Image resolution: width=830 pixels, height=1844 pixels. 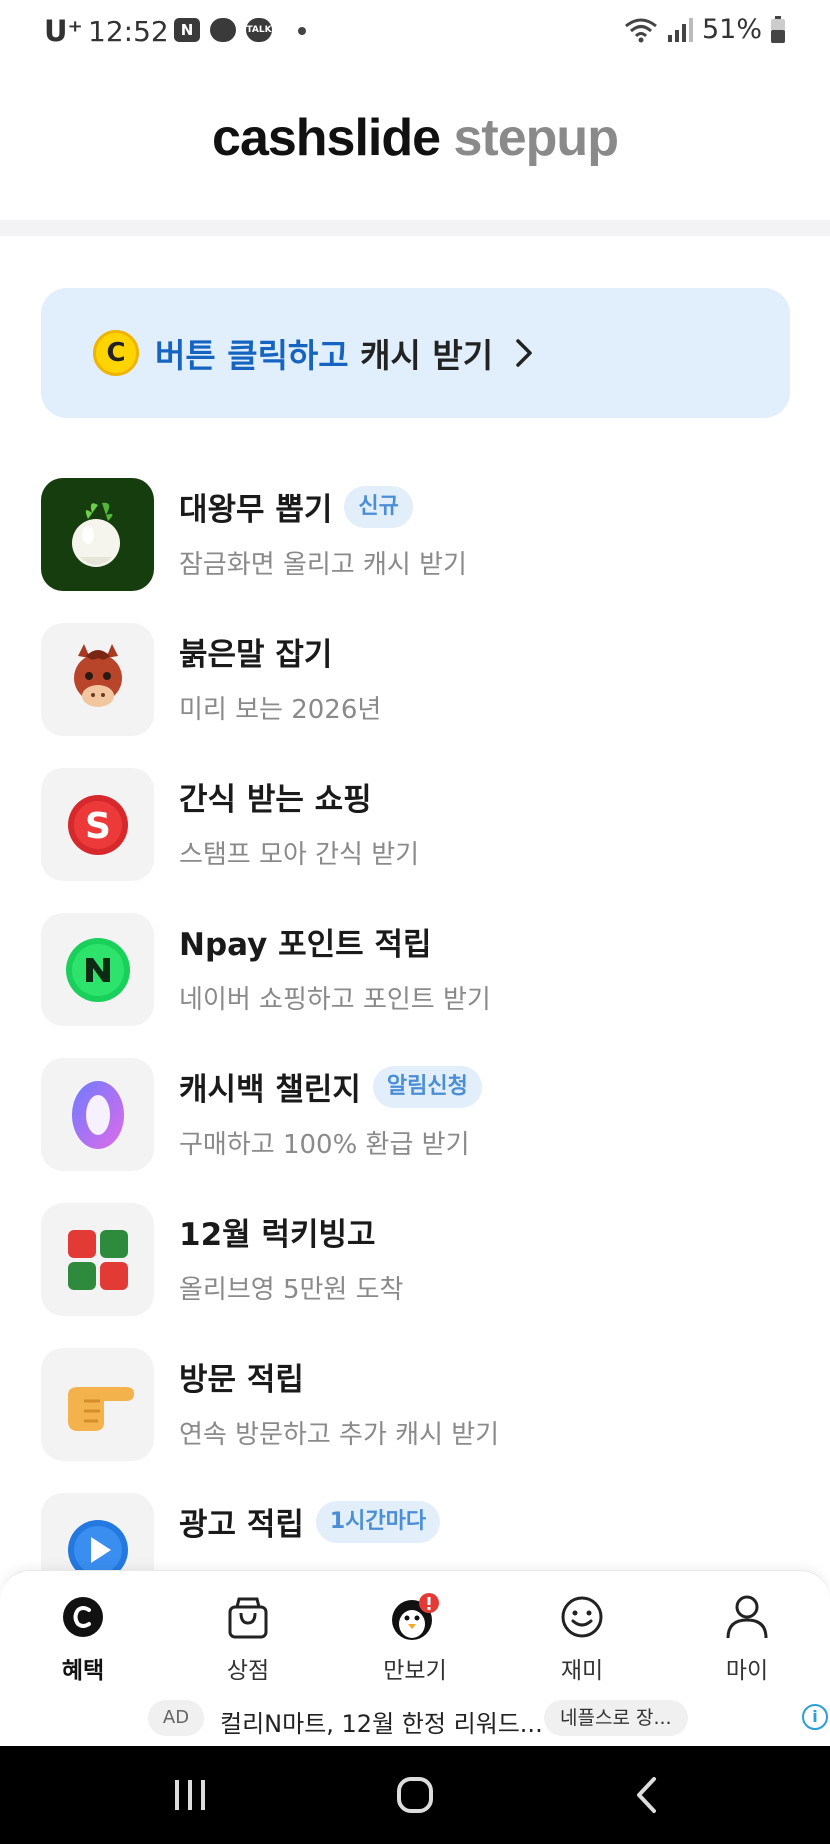 I want to click on notify-badge: 알림신청, so click(x=427, y=1086).